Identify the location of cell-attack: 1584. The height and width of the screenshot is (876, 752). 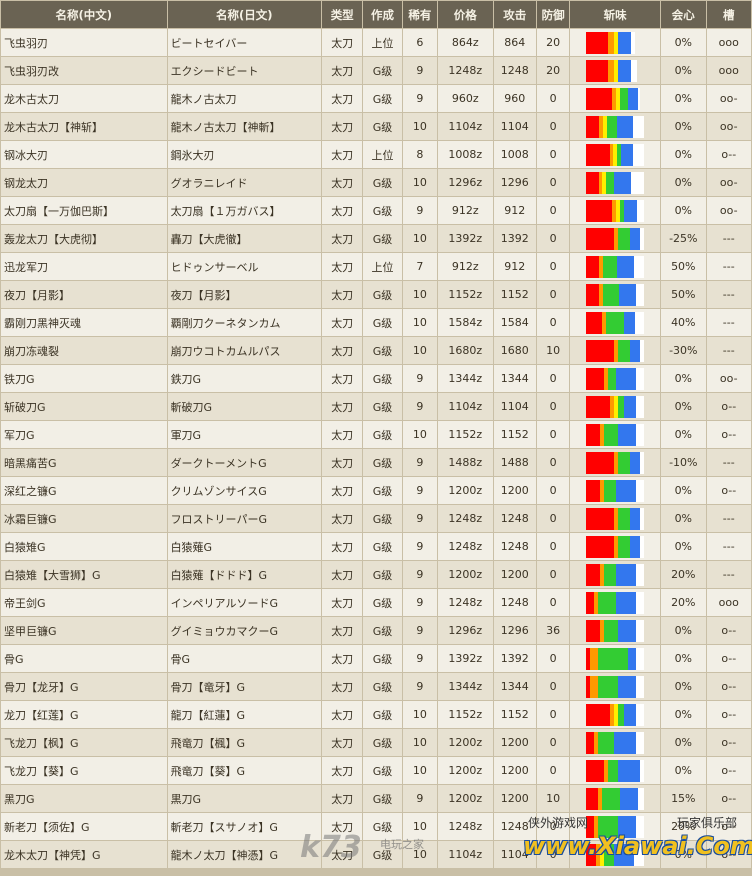
(514, 322).